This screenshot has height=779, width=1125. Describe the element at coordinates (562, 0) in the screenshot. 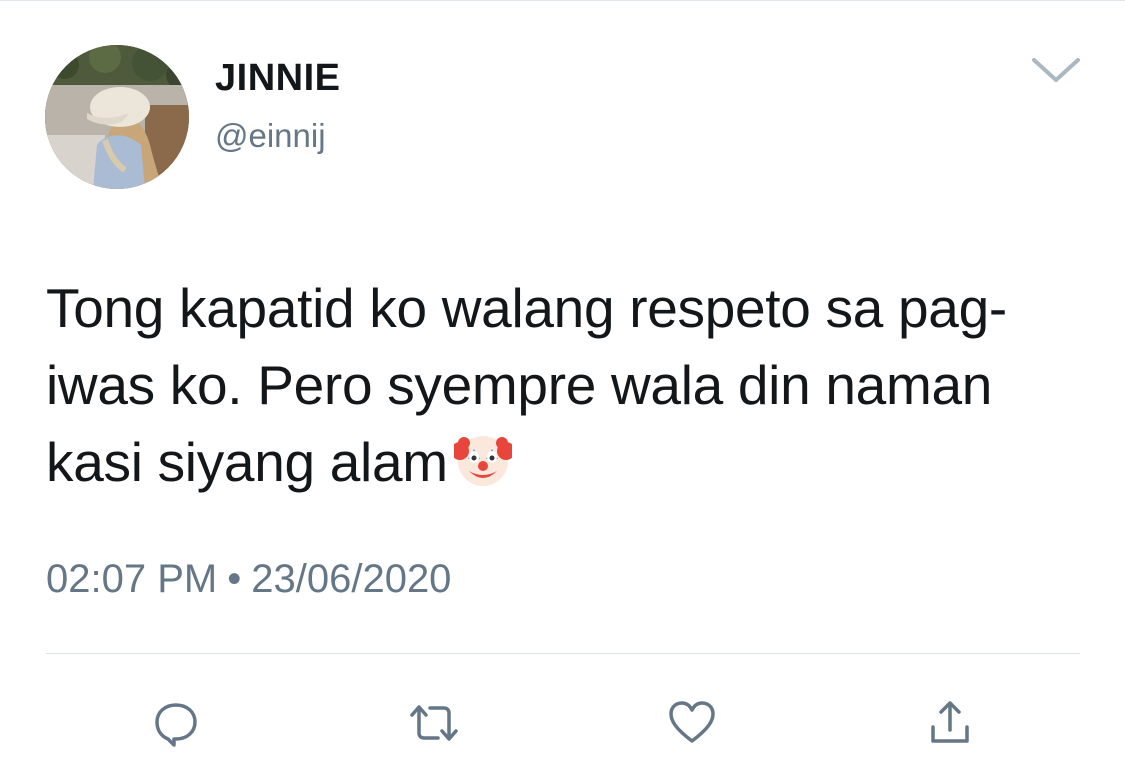

I see `top-border` at that location.